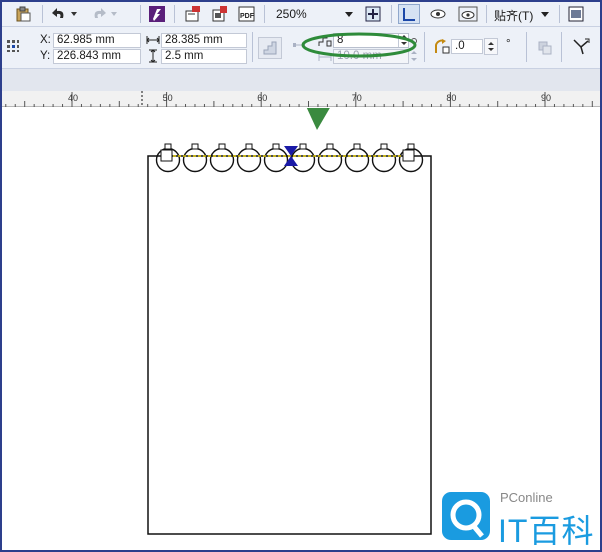  I want to click on snap-to-menu: 贴齐(T), so click(522, 14).